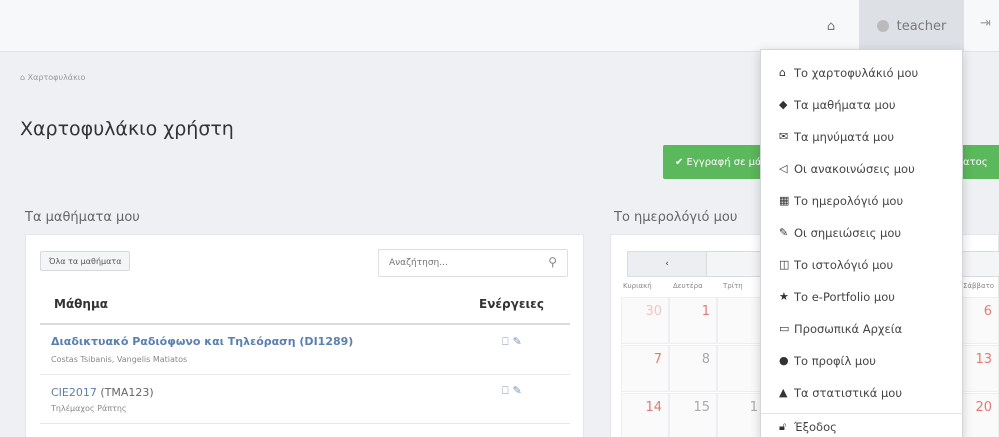 Image resolution: width=999 pixels, height=437 pixels. What do you see at coordinates (645, 415) in the screenshot?
I see `calendar-day: 14` at bounding box center [645, 415].